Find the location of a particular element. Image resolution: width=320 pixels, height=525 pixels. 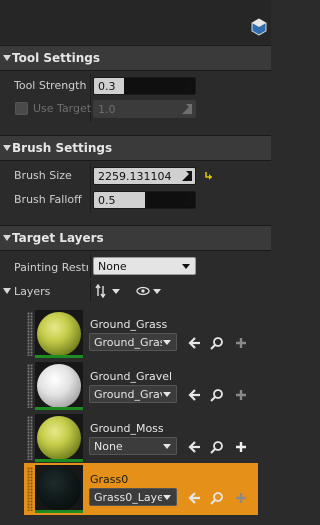

layer-info-value: Ground_Gravel is located at coordinates (128, 394).